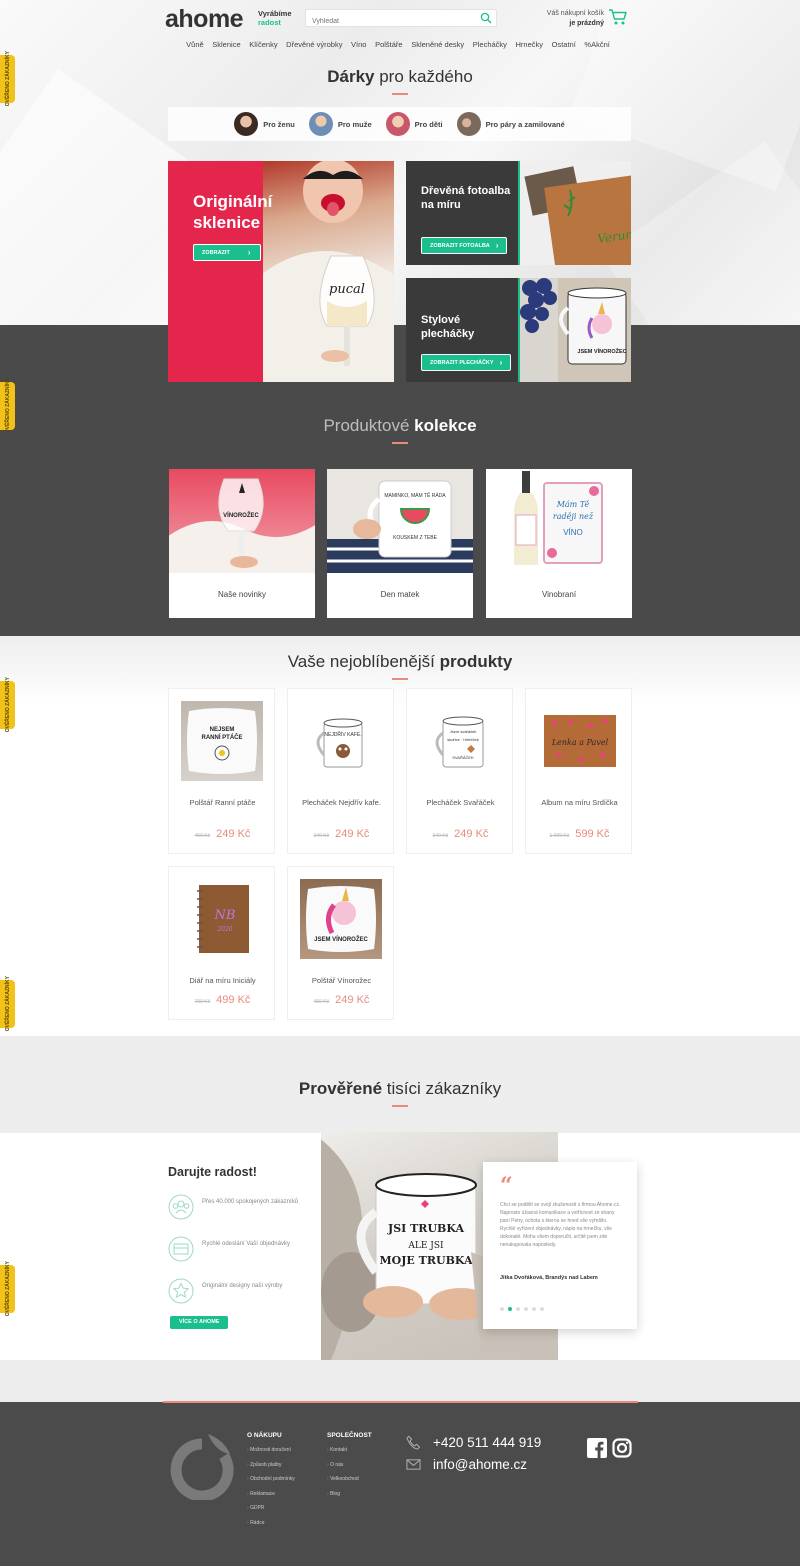 The height and width of the screenshot is (1566, 800). I want to click on footer-link: O nás, so click(349, 1465).